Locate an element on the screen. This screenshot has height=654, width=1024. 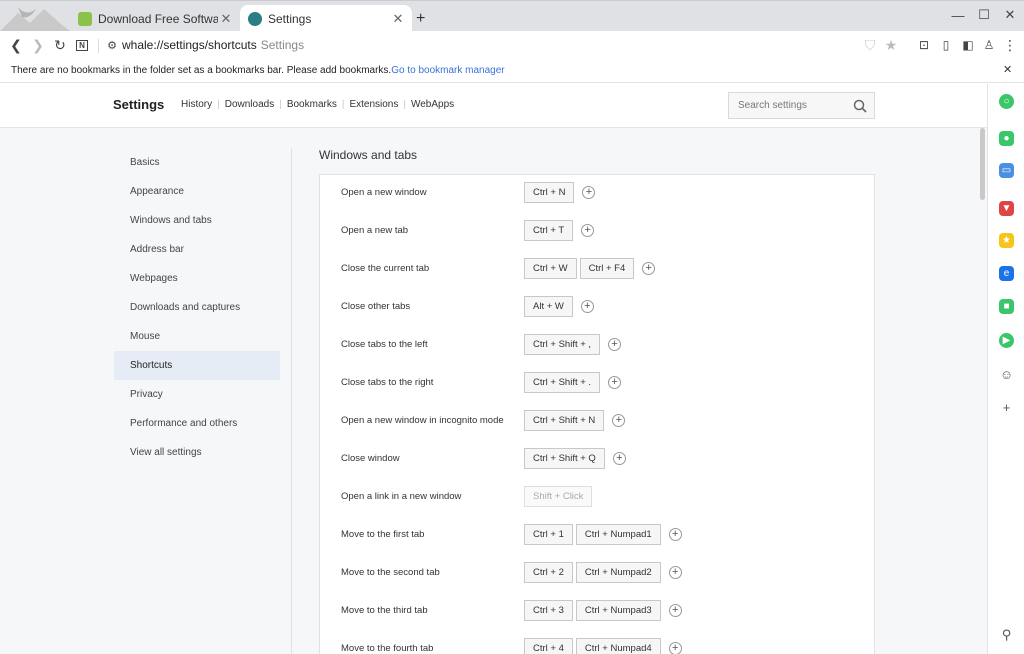
naver-home-icon: N is located at coordinates (82, 45).